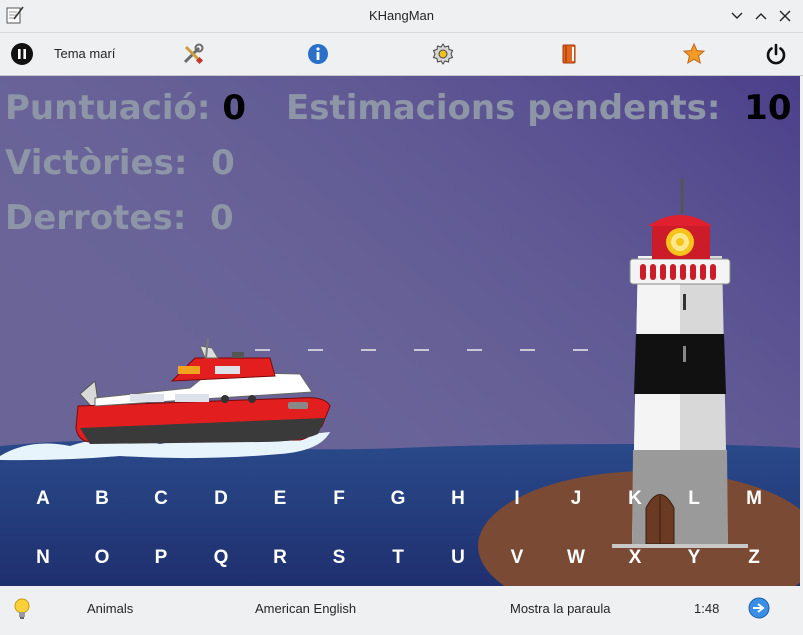  I want to click on show-word-button: Mostra la paraula, so click(560, 608).